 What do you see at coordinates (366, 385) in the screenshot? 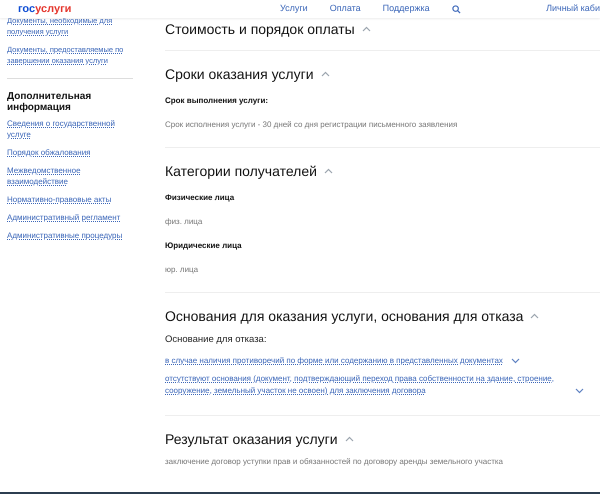
I see `reason-link: отсутствуют основания (документ, подтверждающий переход права собственности на здание, строение, сооружение, земельный участок не освоен) для заключения договора` at bounding box center [366, 385].